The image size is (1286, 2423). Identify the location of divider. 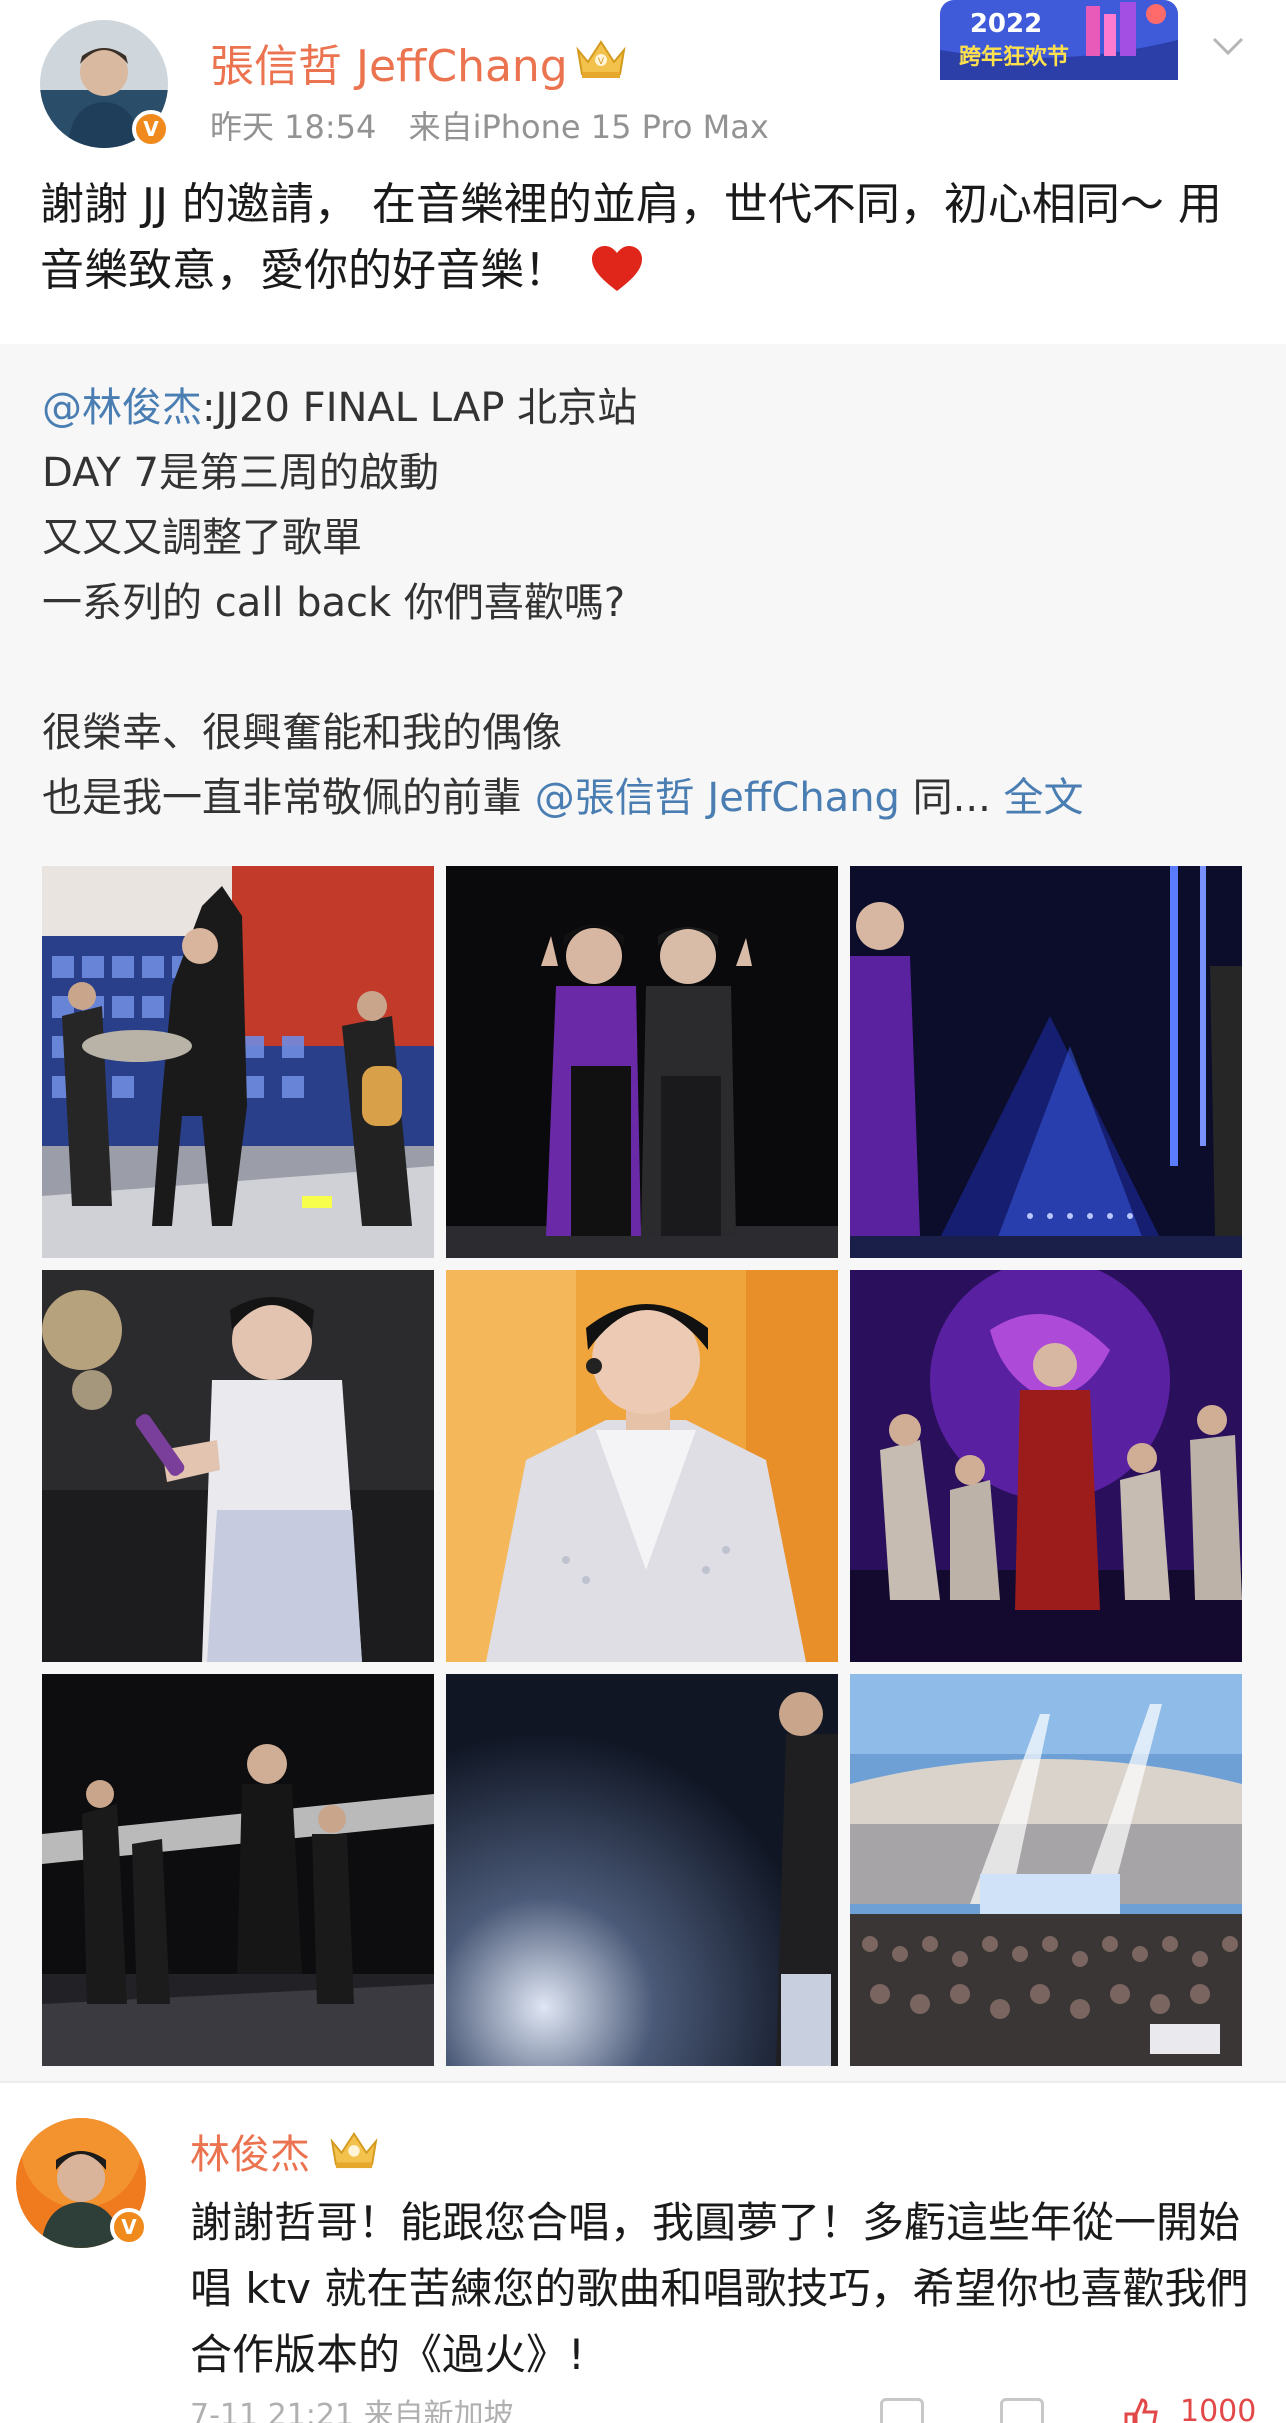
(643, 2082).